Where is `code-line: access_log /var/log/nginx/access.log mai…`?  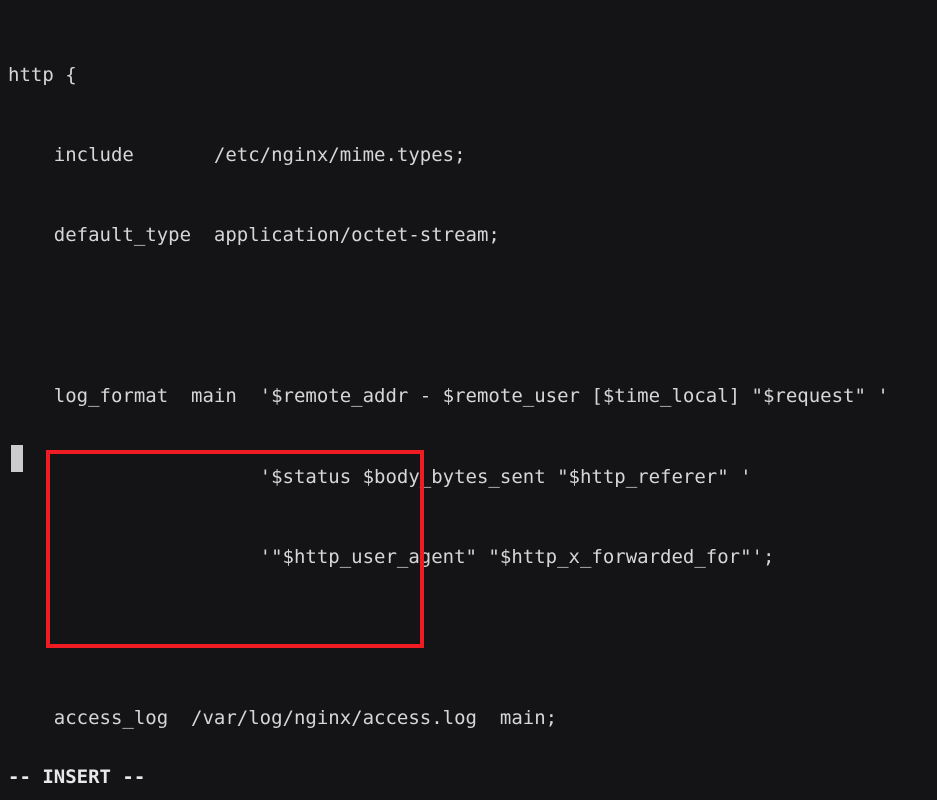
code-line: access_log /var/log/nginx/access.log mai… is located at coordinates (283, 717).